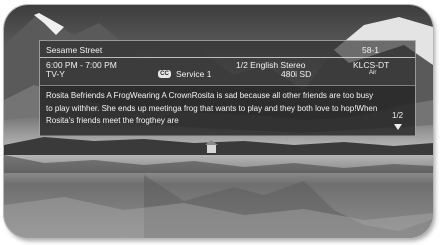 The height and width of the screenshot is (245, 441). Describe the element at coordinates (398, 127) in the screenshot. I see `triangle-down-icon` at that location.